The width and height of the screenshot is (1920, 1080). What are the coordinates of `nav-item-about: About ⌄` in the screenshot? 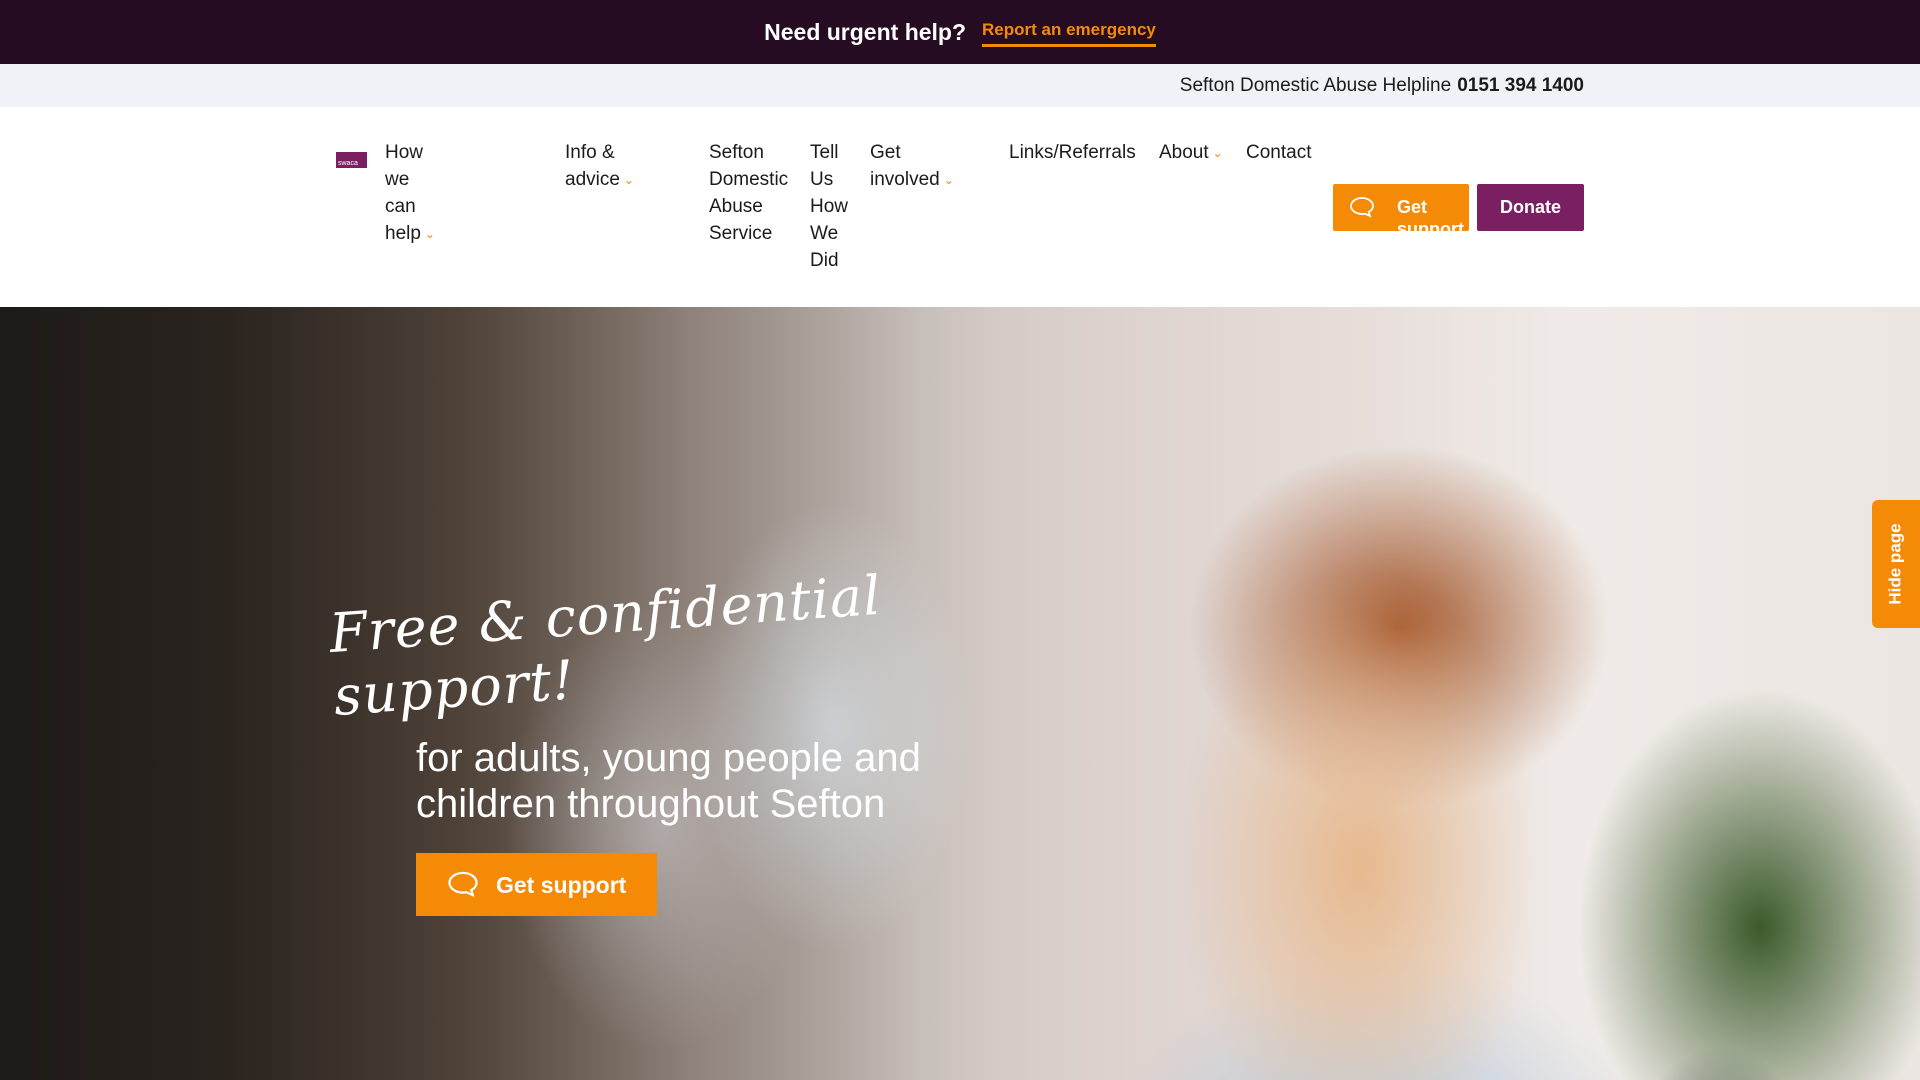 It's located at (1191, 153).